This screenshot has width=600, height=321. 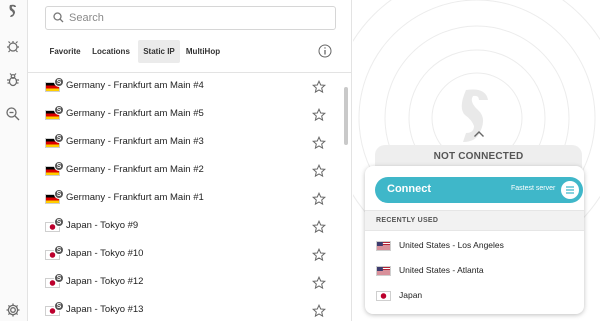 I want to click on server-label: Germany - Frankfurt am Main #4, so click(x=135, y=85).